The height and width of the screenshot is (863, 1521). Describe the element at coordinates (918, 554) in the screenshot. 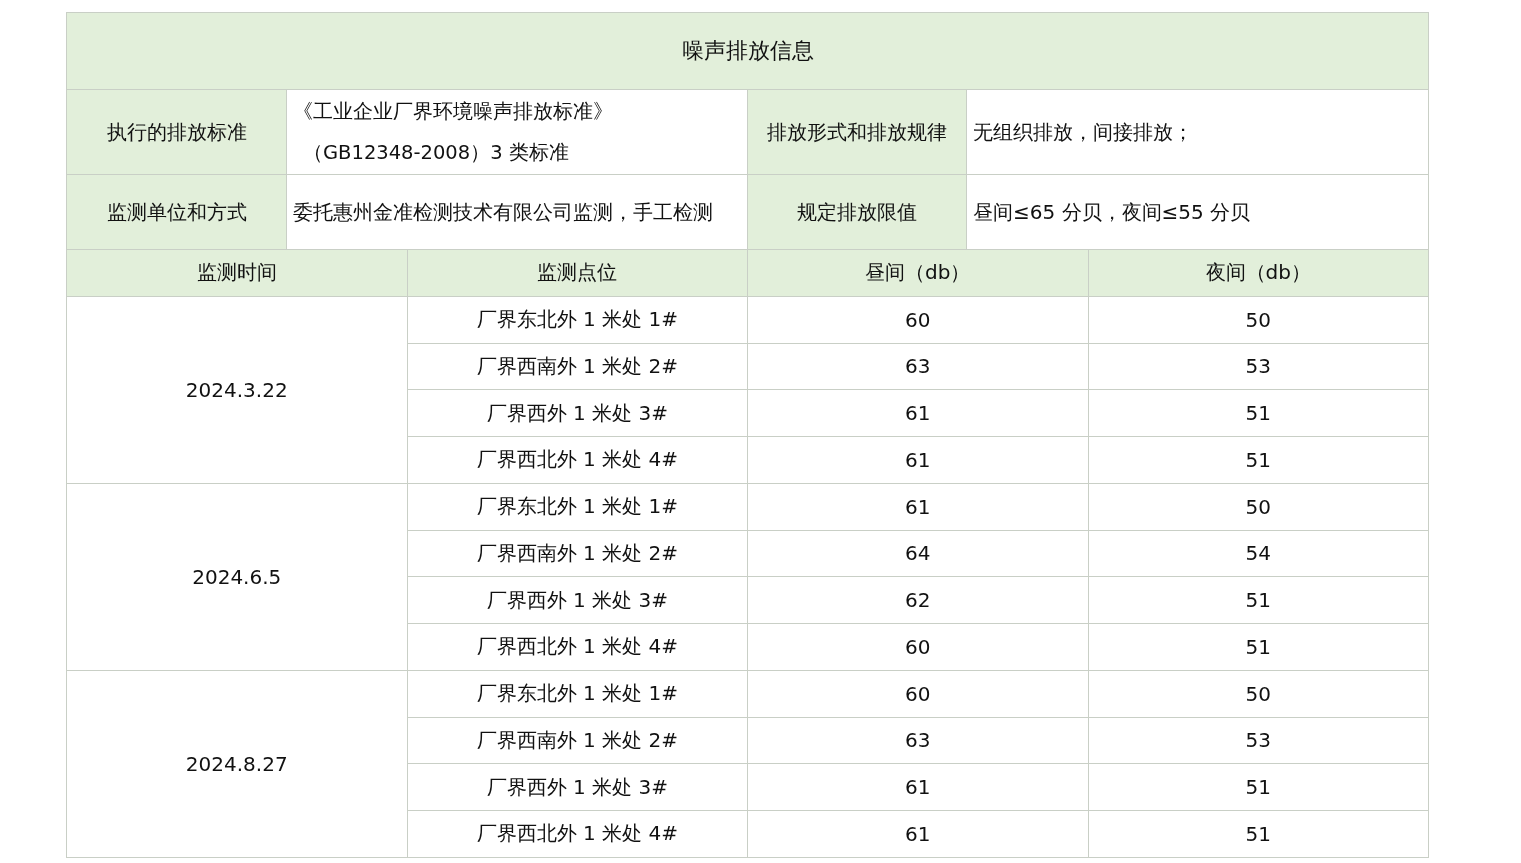

I see `table-cell: 64` at that location.